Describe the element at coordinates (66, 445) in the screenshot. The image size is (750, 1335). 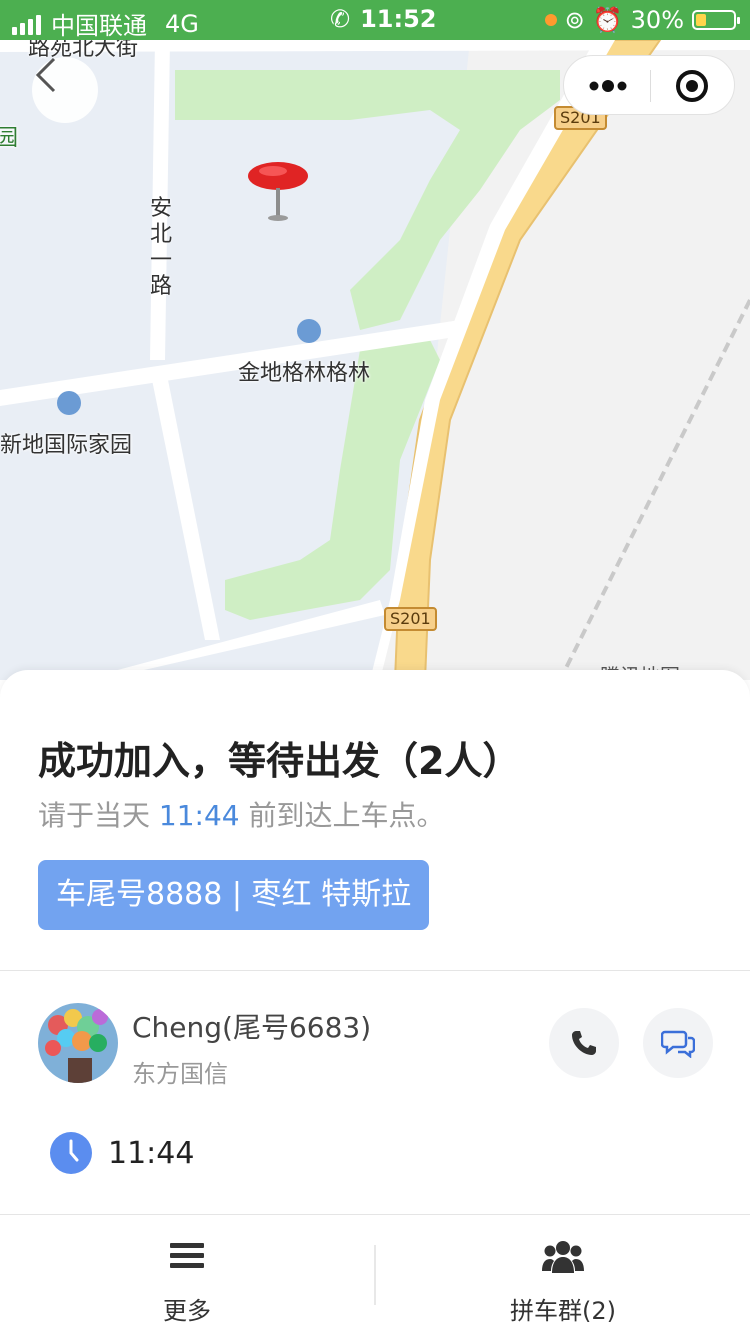
I see `map-label-poi-xindi: 新地国际家园` at that location.